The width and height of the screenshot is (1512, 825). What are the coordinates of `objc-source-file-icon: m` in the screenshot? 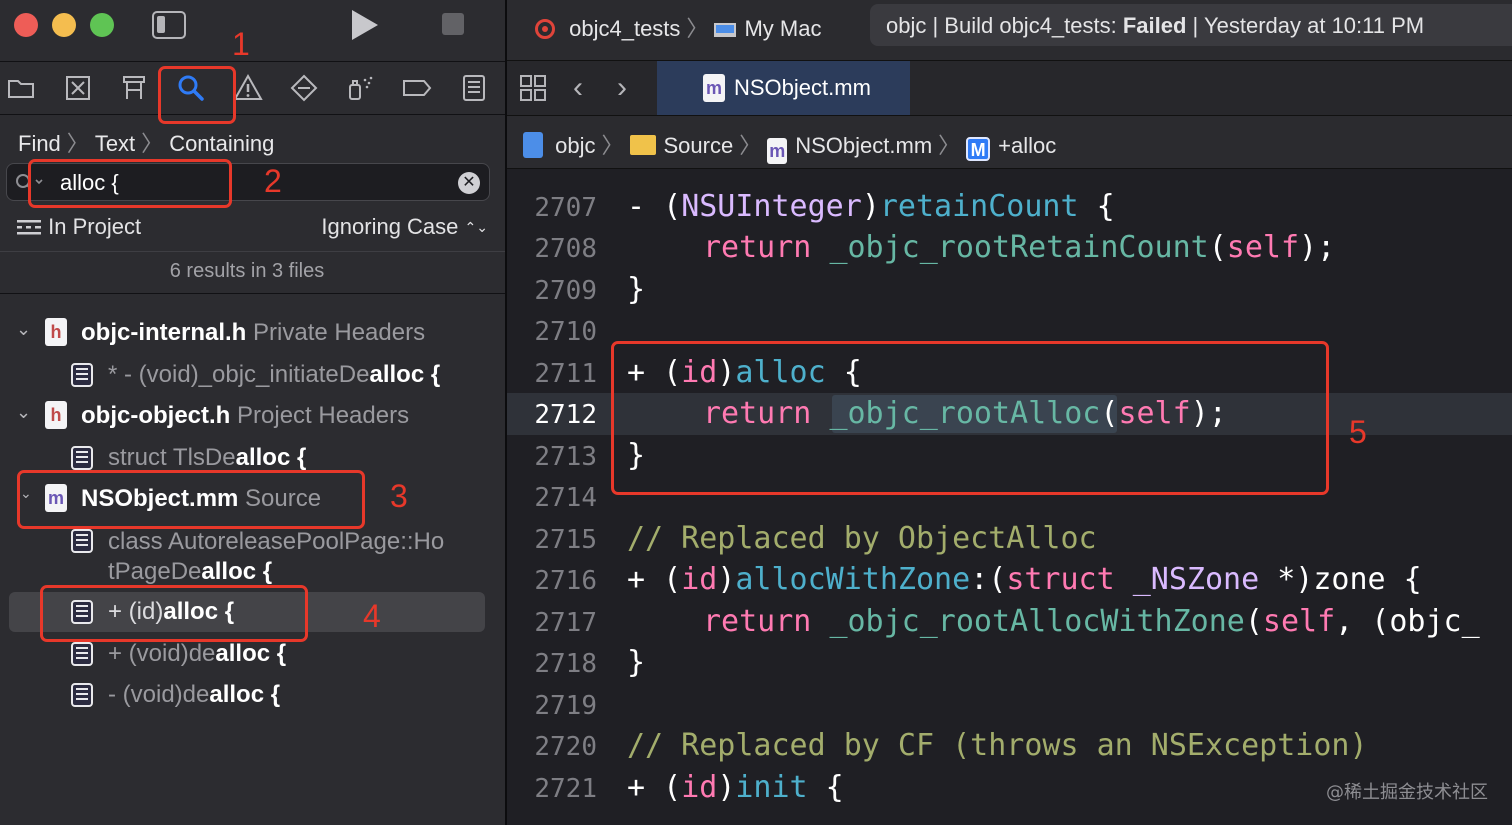 It's located at (777, 151).